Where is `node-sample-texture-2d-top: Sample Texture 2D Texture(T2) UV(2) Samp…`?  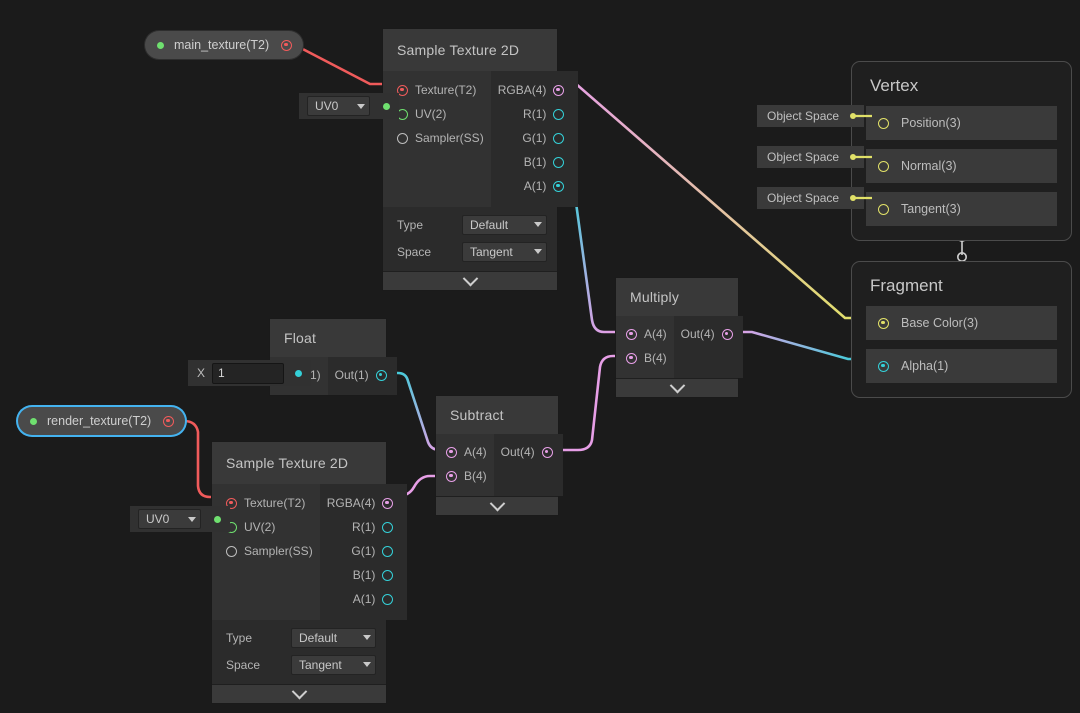
node-sample-texture-2d-top: Sample Texture 2D Texture(T2) UV(2) Samp… is located at coordinates (481, 159).